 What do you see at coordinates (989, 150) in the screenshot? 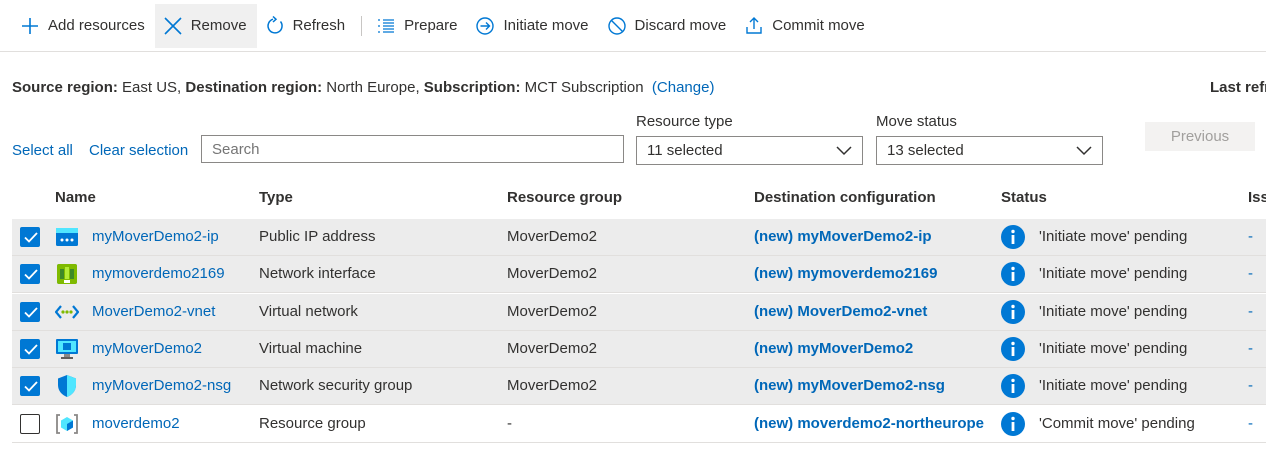
I see `move-status-dropdown: 13 selected` at bounding box center [989, 150].